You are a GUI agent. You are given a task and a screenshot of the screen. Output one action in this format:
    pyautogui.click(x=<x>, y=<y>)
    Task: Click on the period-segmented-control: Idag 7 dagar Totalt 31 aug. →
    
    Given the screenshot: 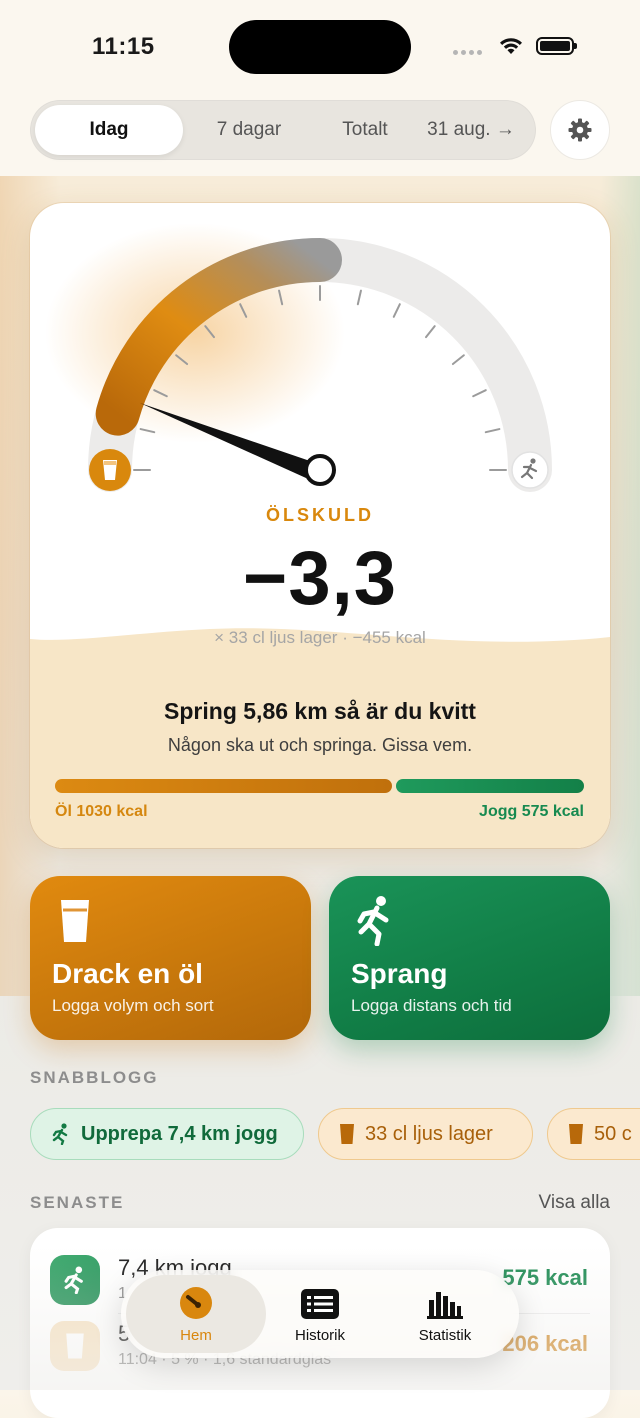 What is the action you would take?
    pyautogui.click(x=283, y=130)
    